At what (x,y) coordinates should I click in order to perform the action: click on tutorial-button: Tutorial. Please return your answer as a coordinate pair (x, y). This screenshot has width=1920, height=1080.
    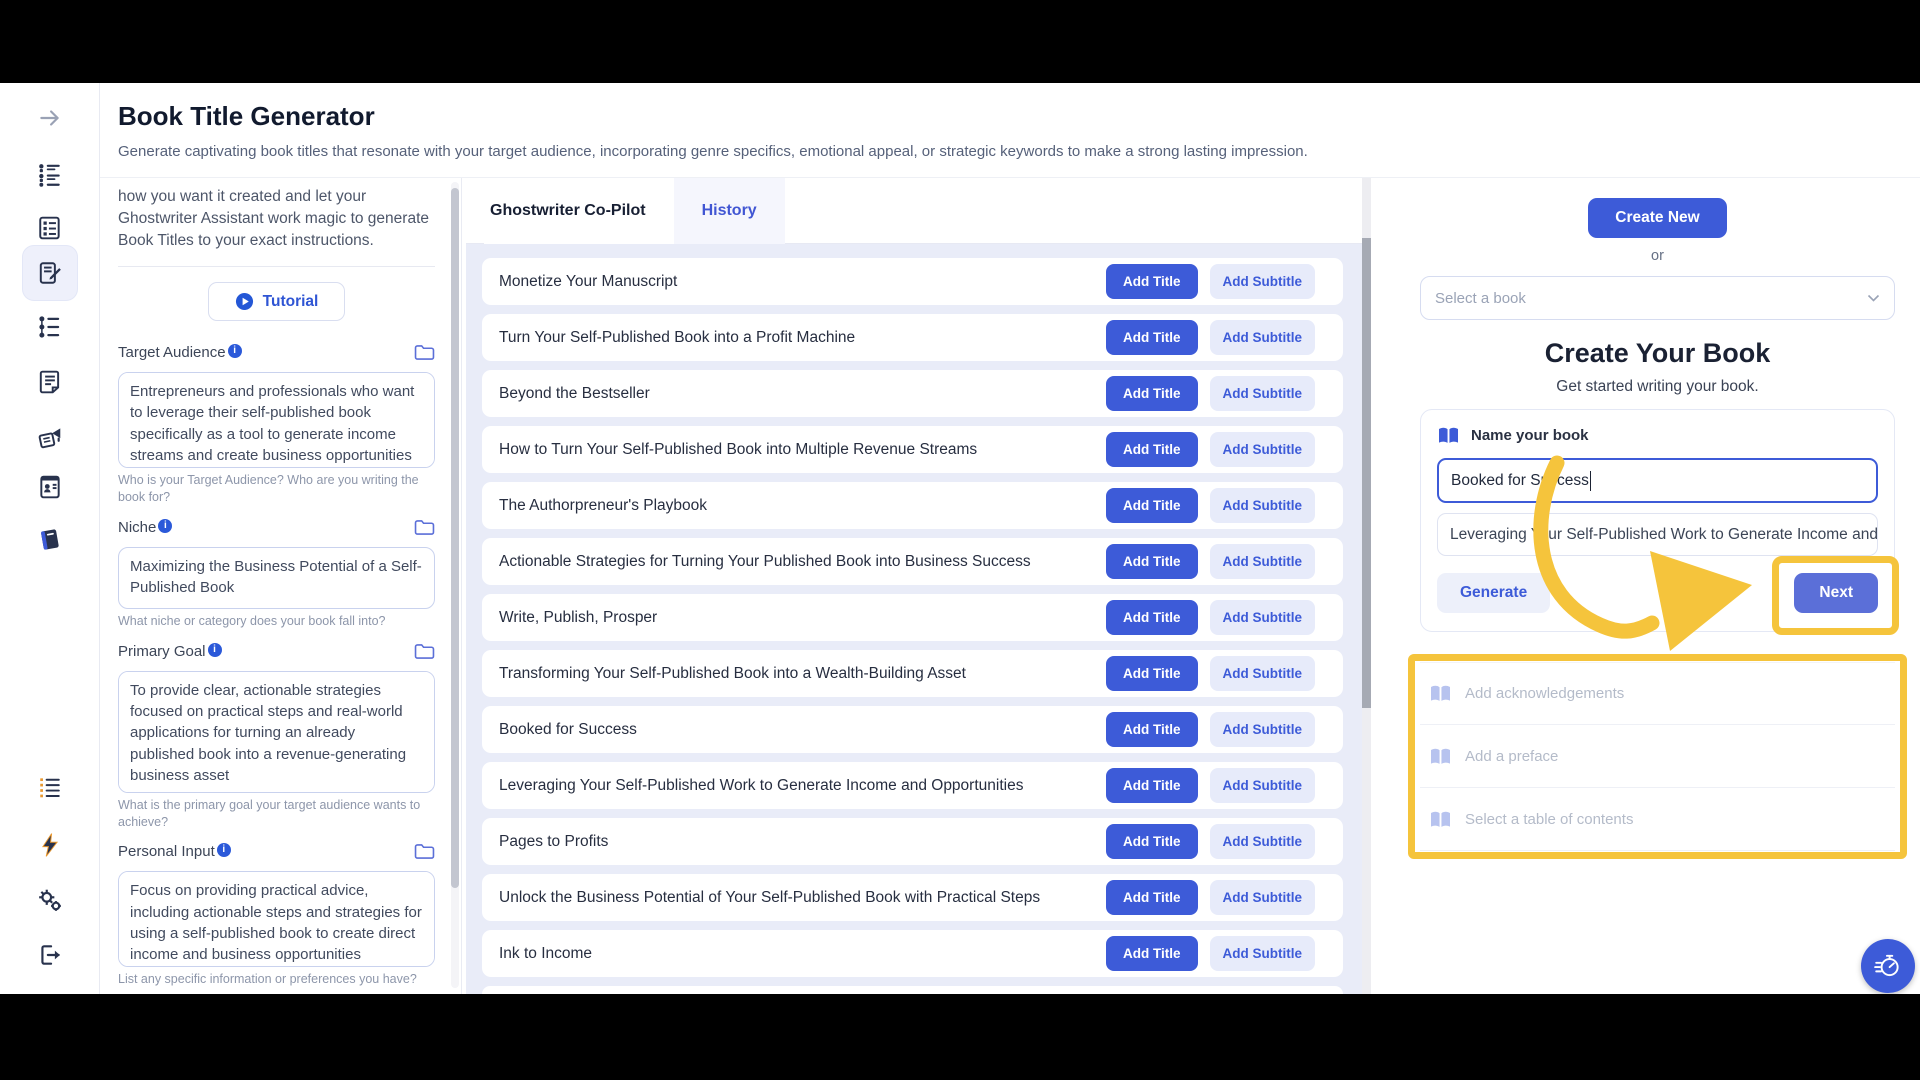
    Looking at the image, I should click on (276, 301).